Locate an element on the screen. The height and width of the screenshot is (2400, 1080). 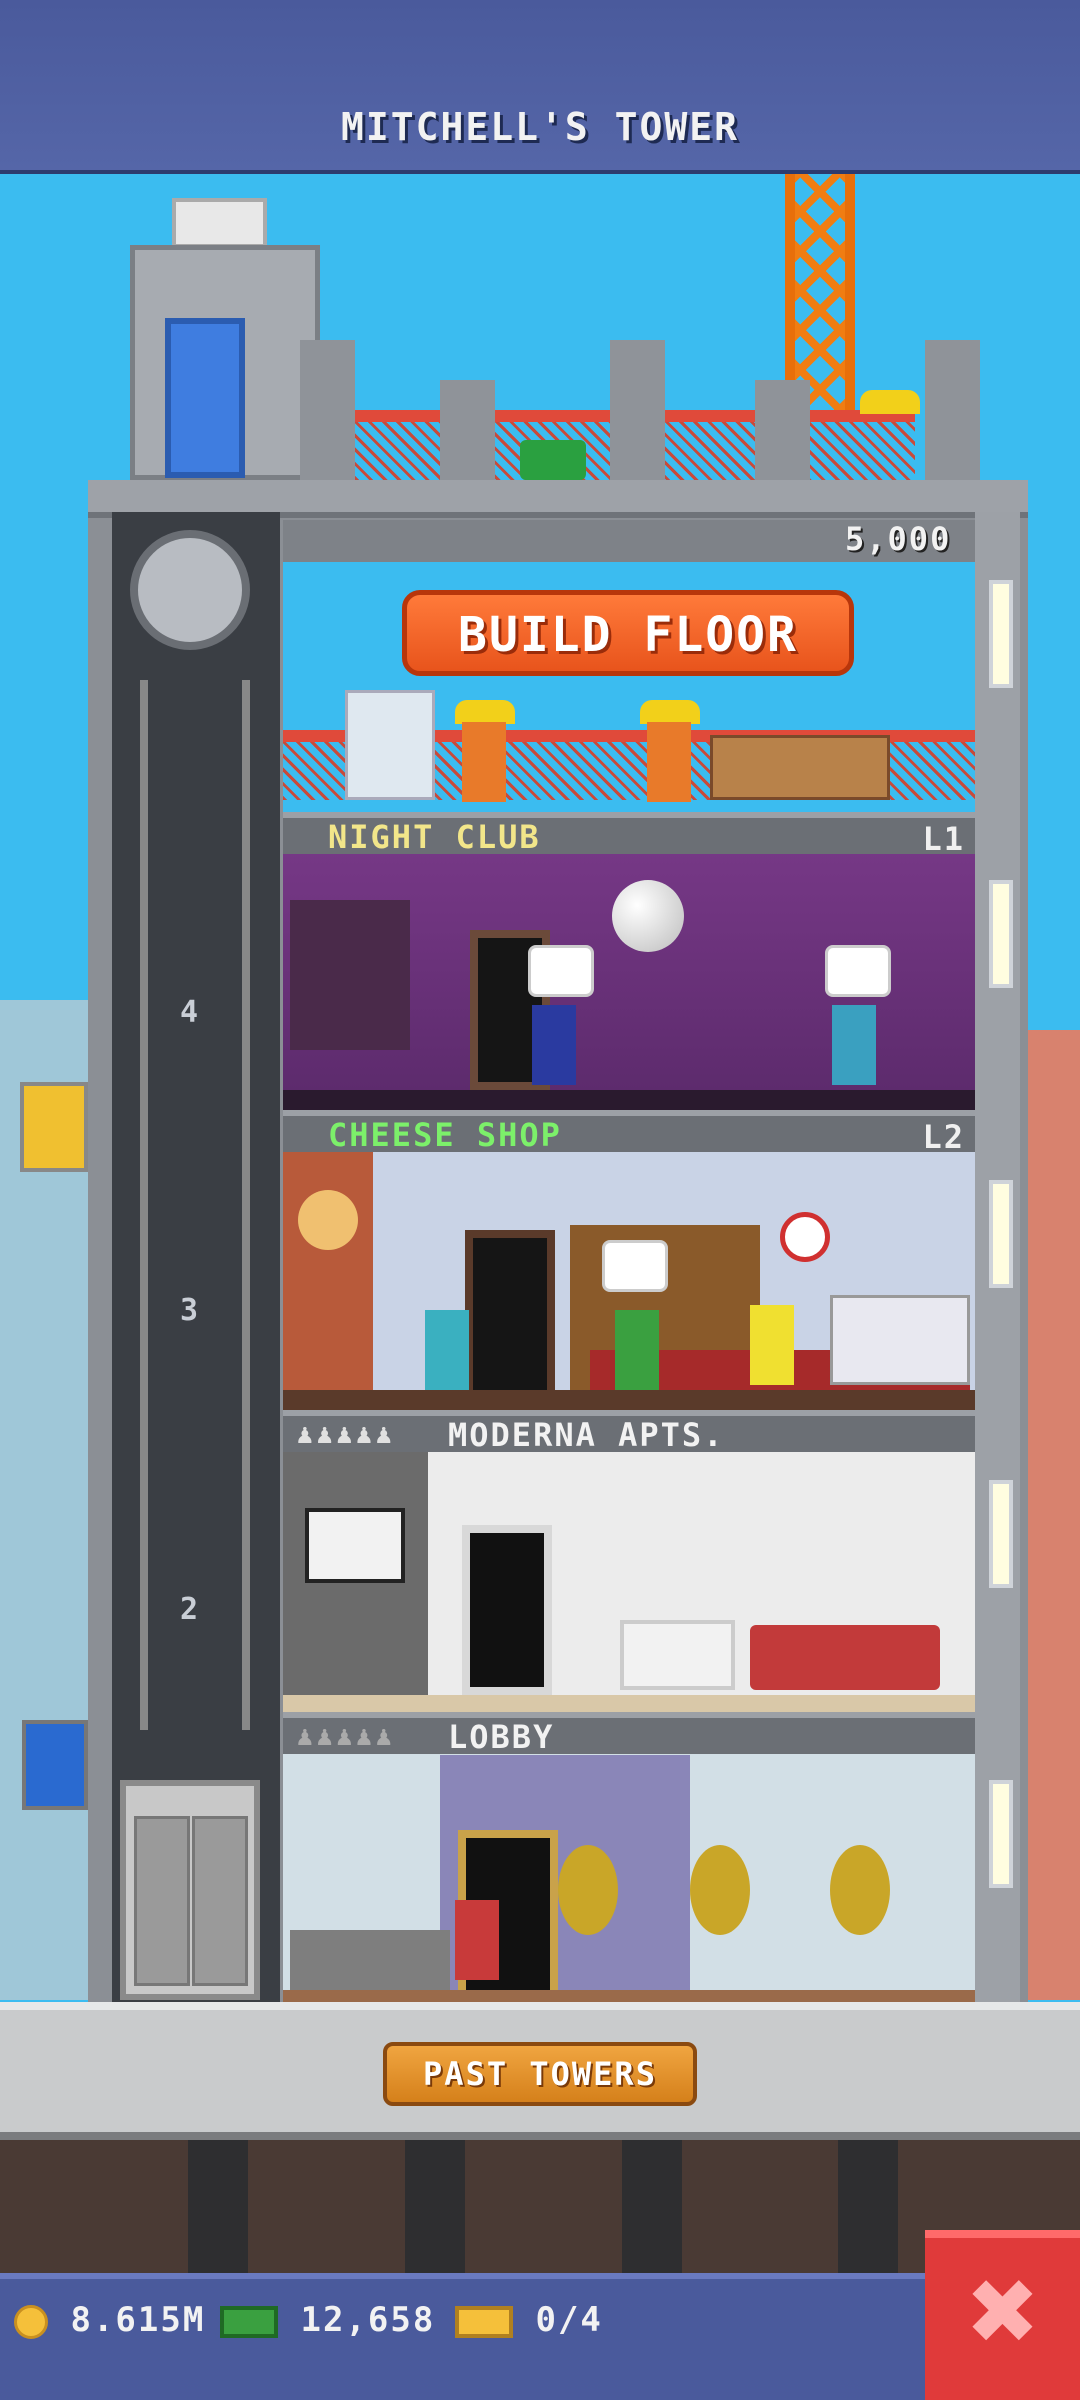
display-case is located at coordinates (900, 1340).